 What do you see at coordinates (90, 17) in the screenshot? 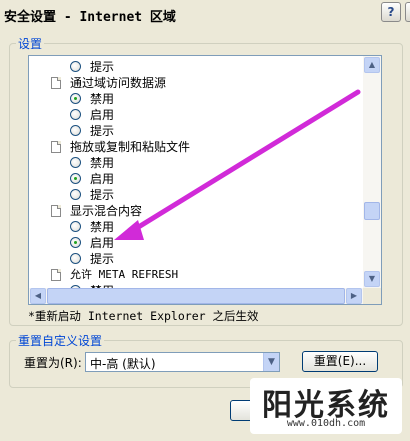
I see `window-title: 安全设置 - Internet 区域` at bounding box center [90, 17].